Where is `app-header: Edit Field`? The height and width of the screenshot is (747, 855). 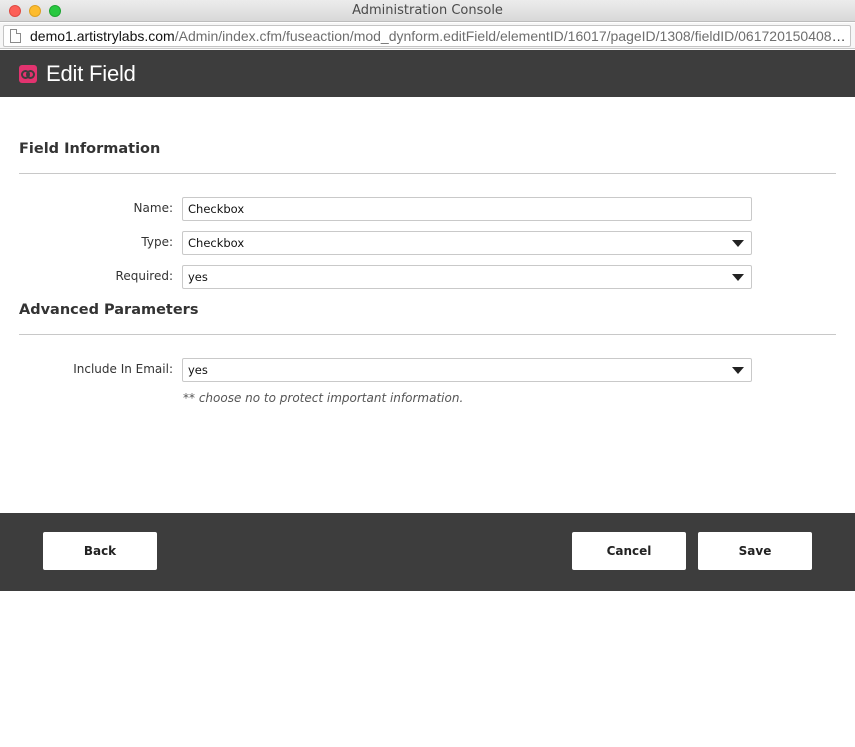 app-header: Edit Field is located at coordinates (427, 73).